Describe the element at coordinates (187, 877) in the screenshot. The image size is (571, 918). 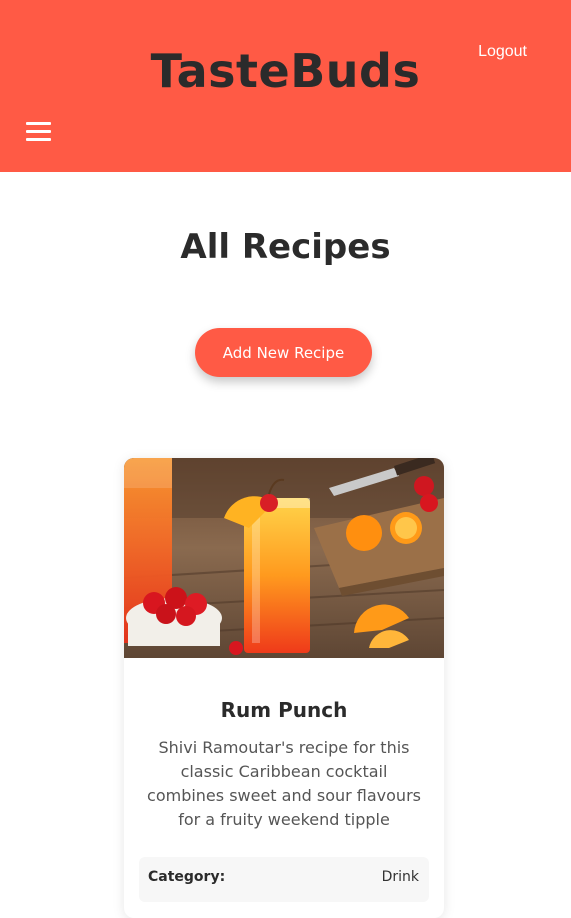
I see `category-label: Category:` at that location.